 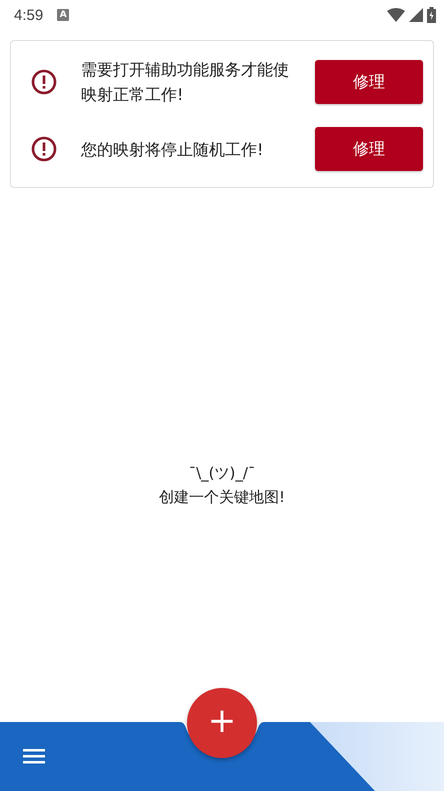 What do you see at coordinates (222, 473) in the screenshot?
I see `shrug-emoticon: ¯\_(ツ)_/¯` at bounding box center [222, 473].